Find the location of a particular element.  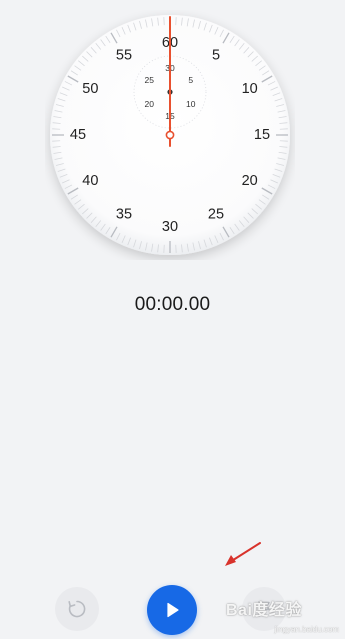

dial-number: 35 is located at coordinates (124, 215).